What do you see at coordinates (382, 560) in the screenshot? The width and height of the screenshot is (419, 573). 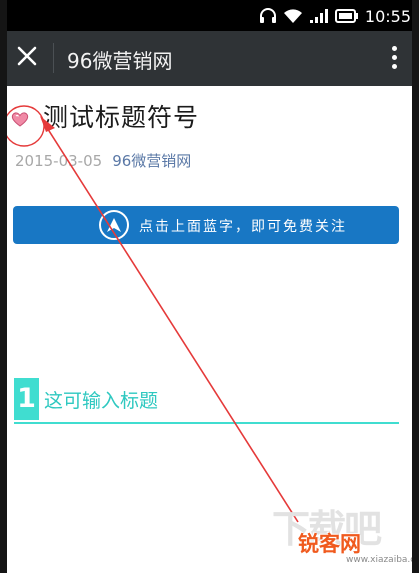 I see `watermark-url: www.xiazaiba.com` at bounding box center [382, 560].